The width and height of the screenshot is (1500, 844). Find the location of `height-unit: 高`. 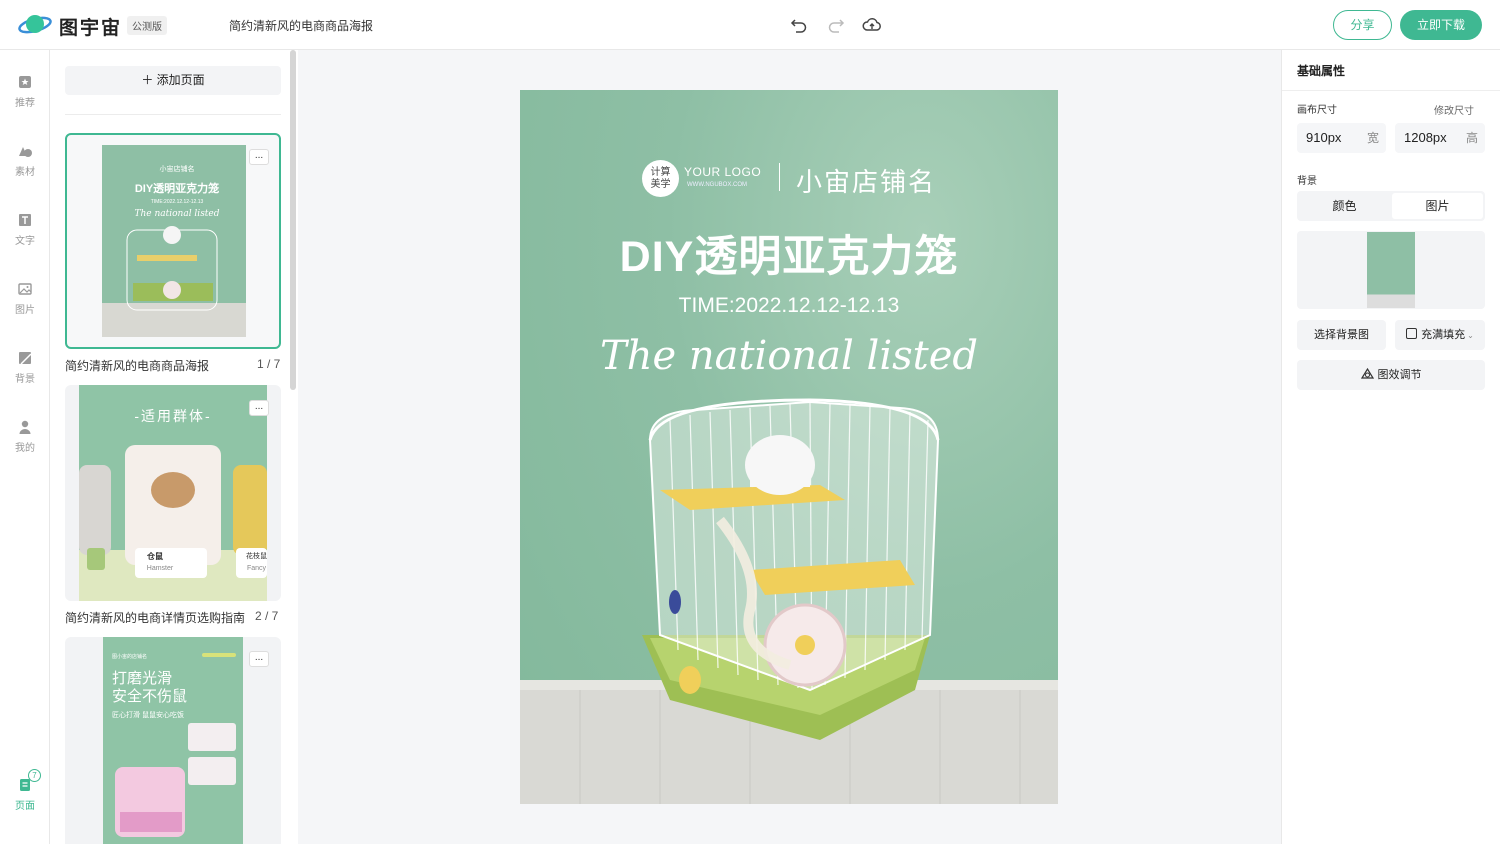

height-unit: 高 is located at coordinates (1471, 138).